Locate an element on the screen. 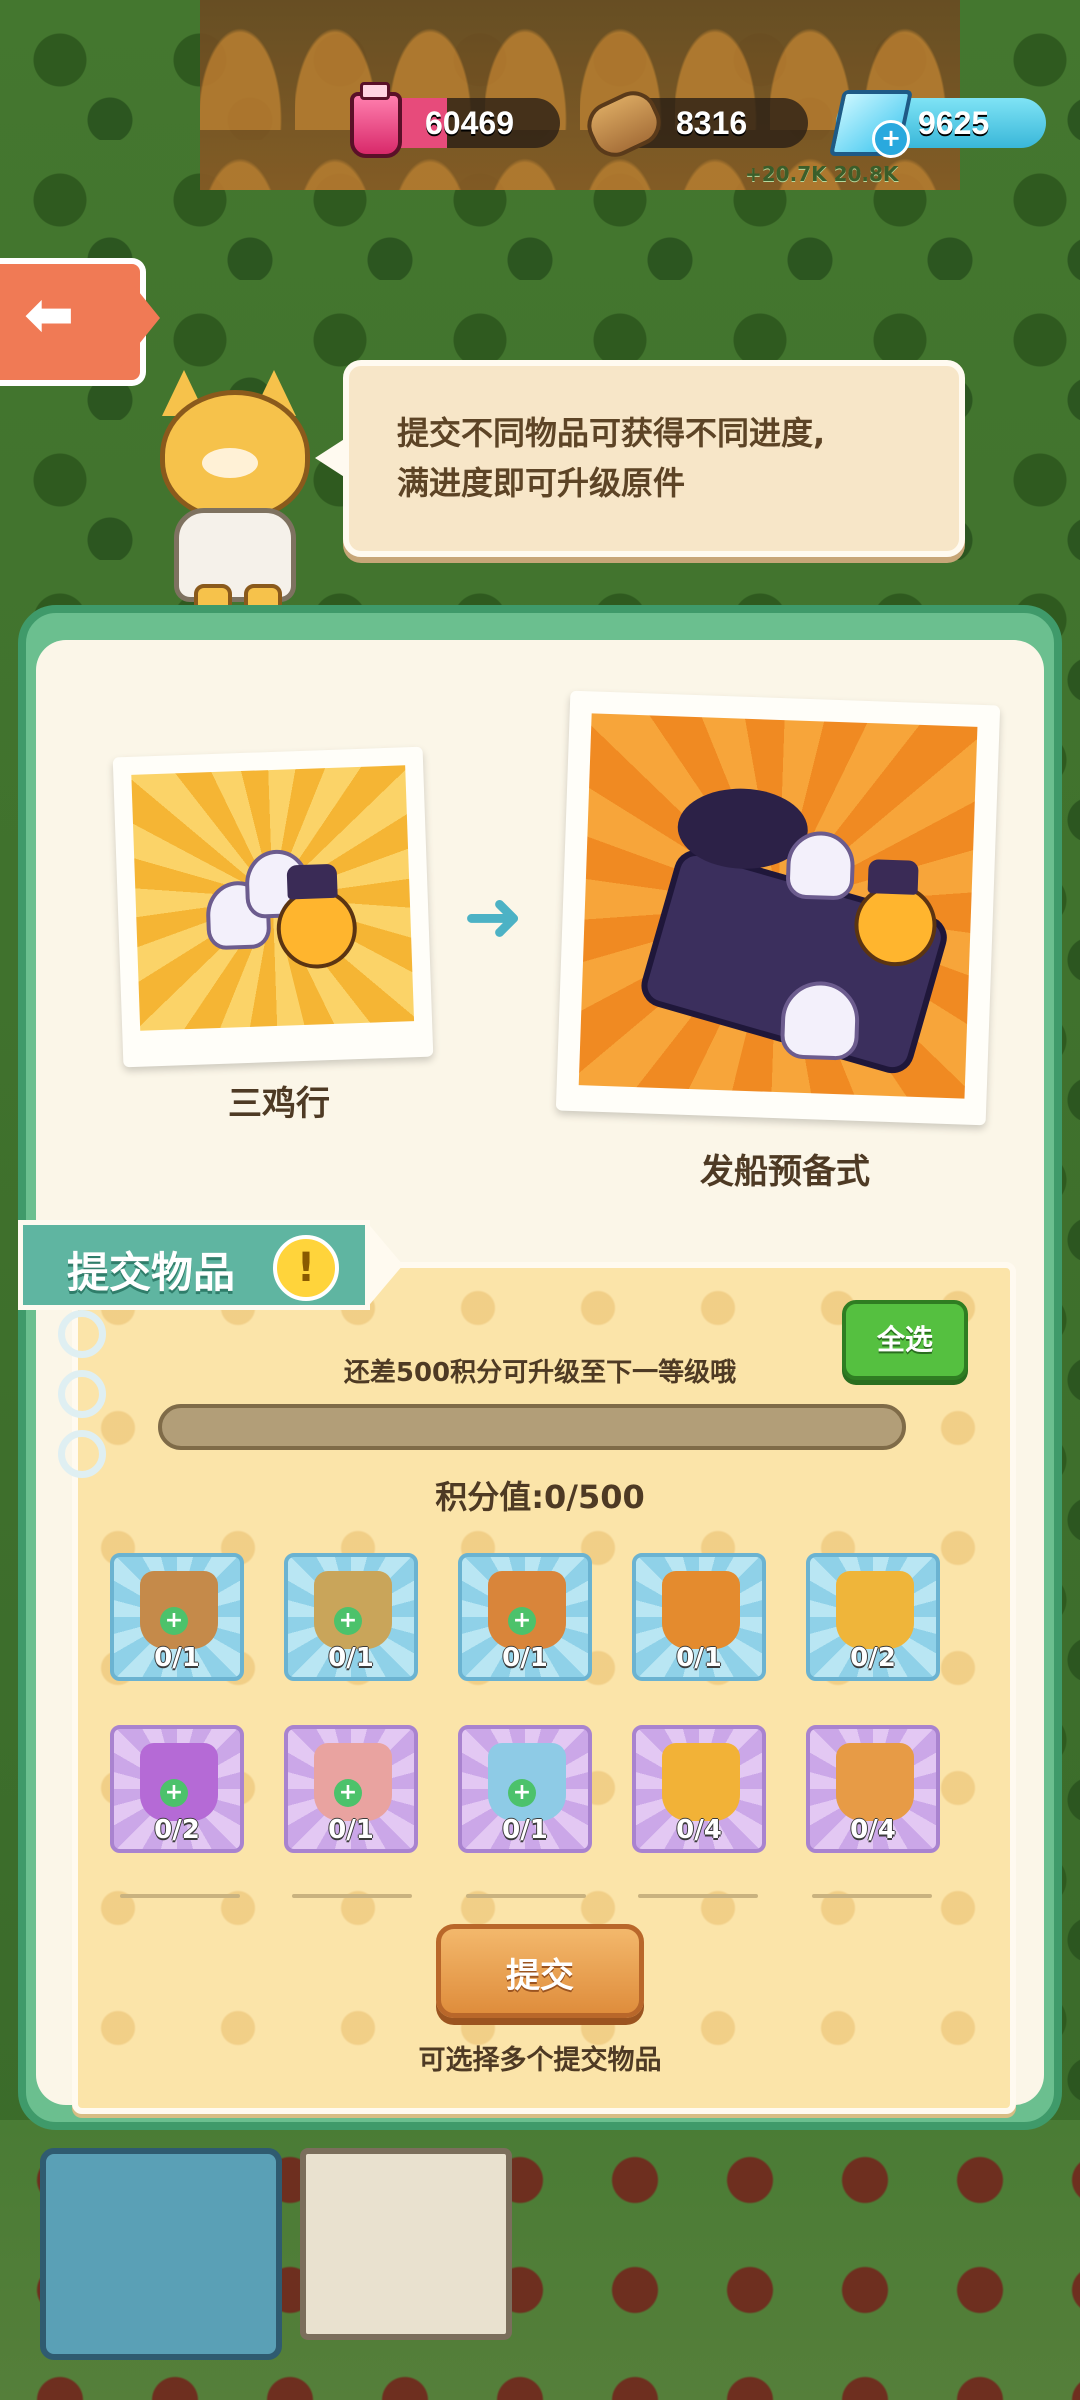  town-area is located at coordinates (540, 2260).